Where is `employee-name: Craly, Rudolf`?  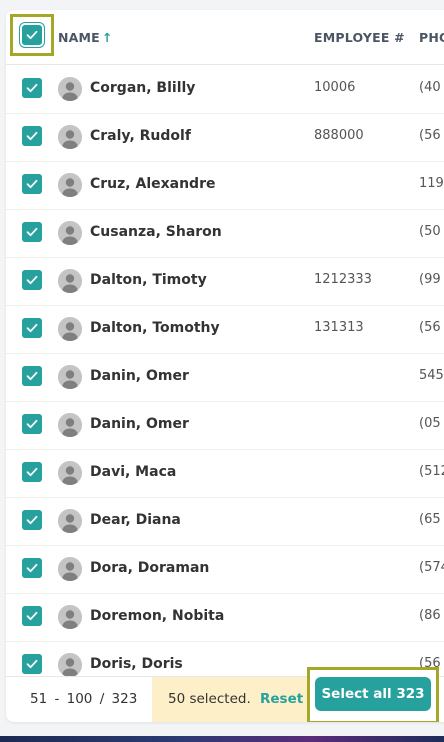 employee-name: Craly, Rudolf is located at coordinates (140, 136).